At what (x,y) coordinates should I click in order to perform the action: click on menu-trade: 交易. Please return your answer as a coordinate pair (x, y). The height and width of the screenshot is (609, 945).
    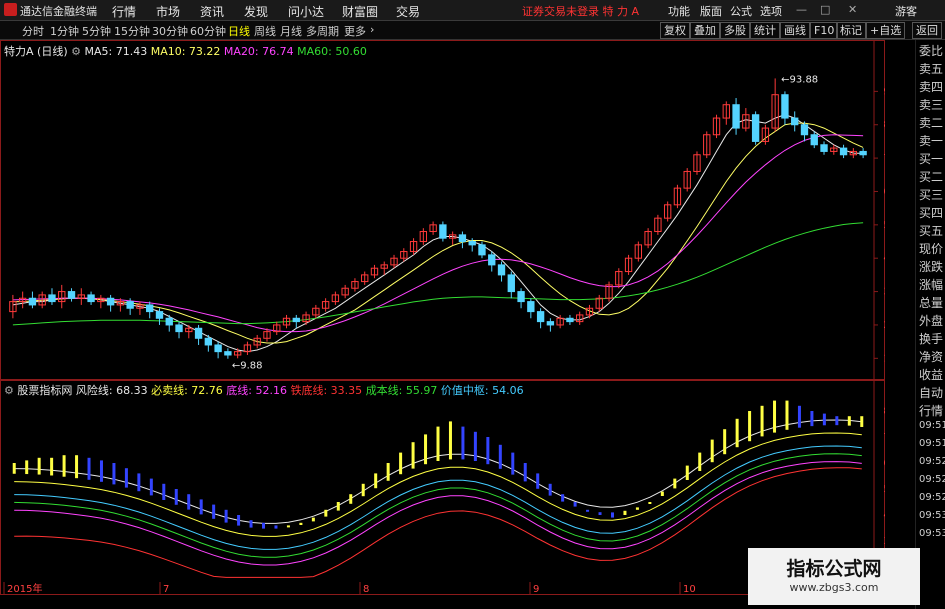
    Looking at the image, I should click on (408, 11).